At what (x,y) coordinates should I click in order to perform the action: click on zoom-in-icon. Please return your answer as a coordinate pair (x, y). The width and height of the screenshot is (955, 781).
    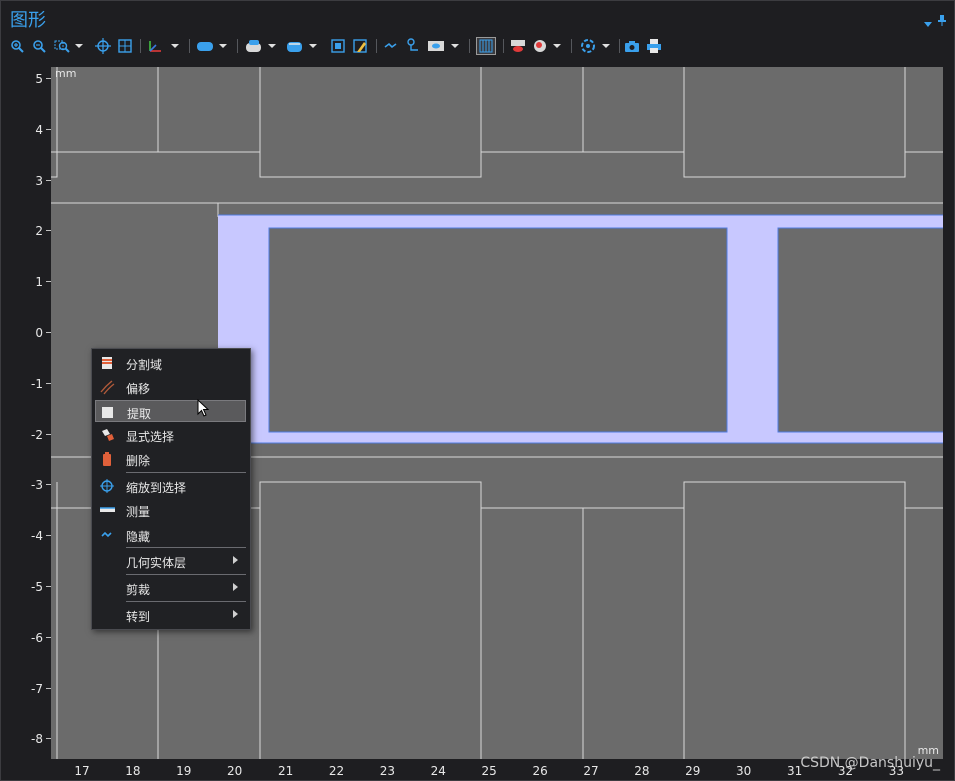
    Looking at the image, I should click on (17, 46).